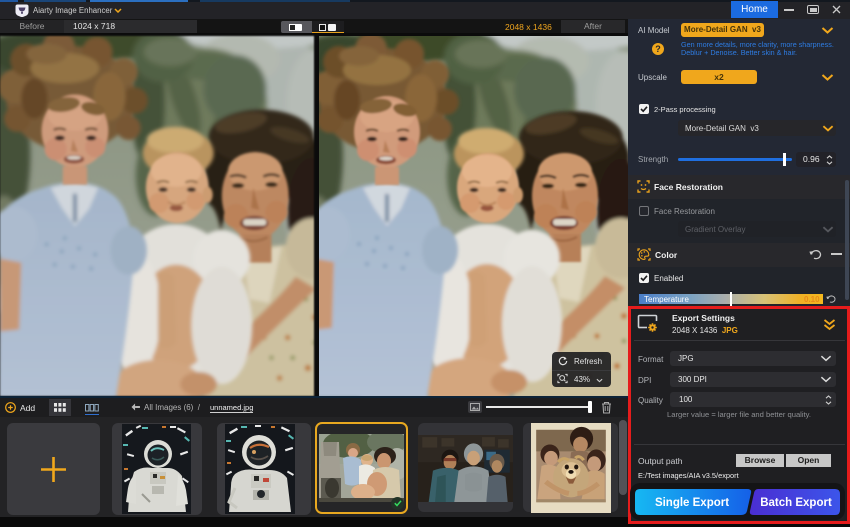  What do you see at coordinates (692, 503) in the screenshot?
I see `svg-text: Single Export` at bounding box center [692, 503].